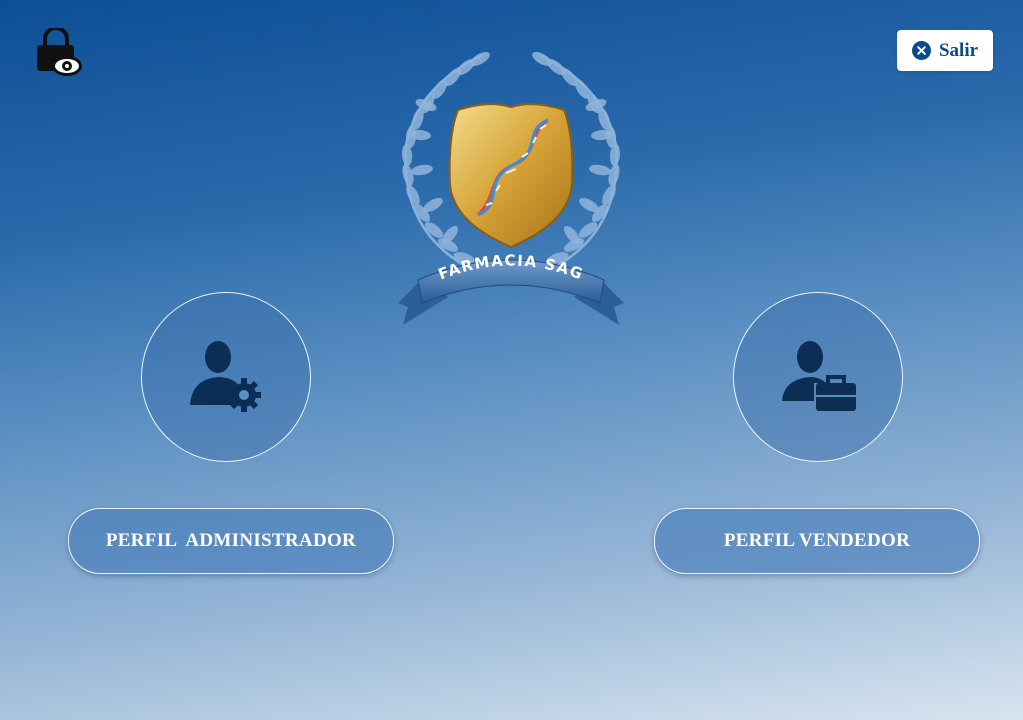 Image resolution: width=1023 pixels, height=720 pixels. I want to click on admin-profile-label: PERFIL ADMINISTRADOR, so click(231, 540).